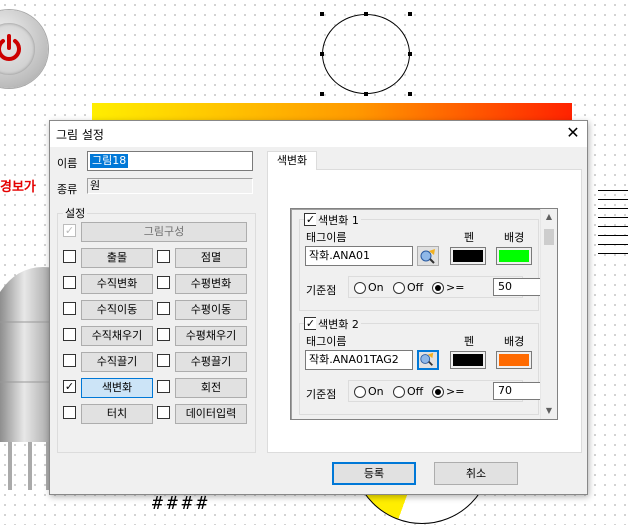  Describe the element at coordinates (318, 134) in the screenshot. I see `dialog-titlebar: 그림 설정 ✕` at that location.